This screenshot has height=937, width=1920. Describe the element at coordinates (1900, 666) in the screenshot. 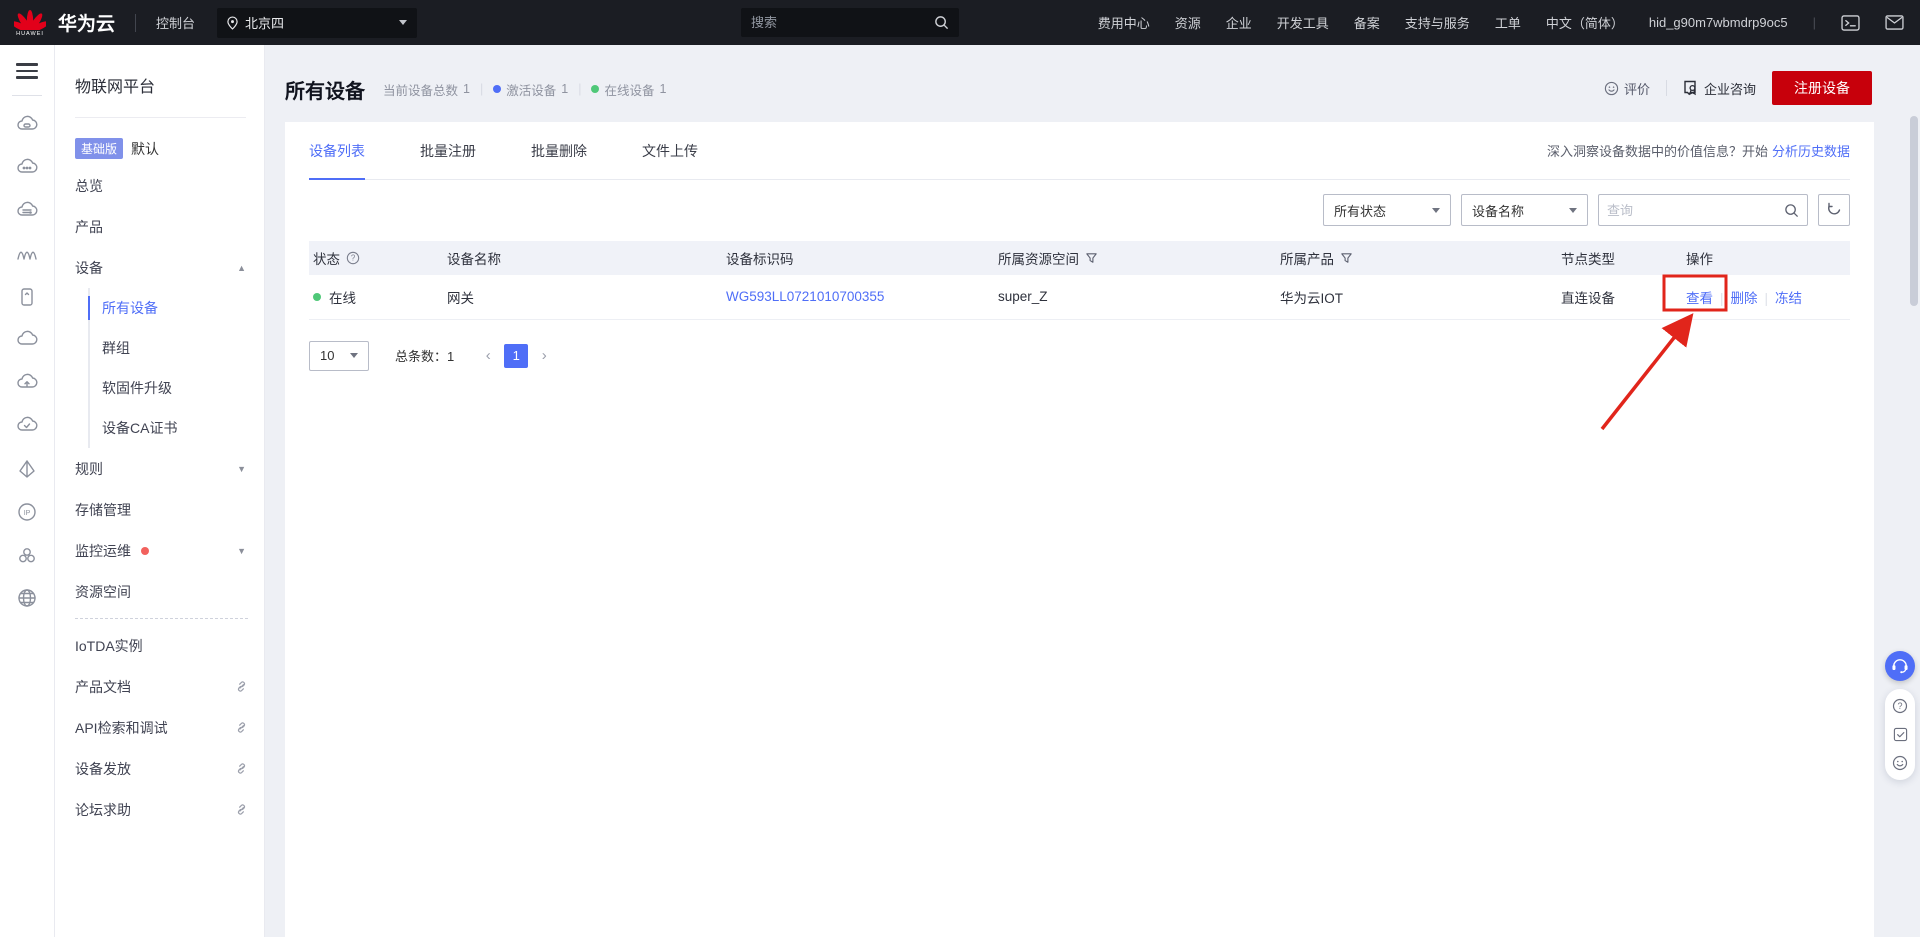

I see `assistant-robot-button` at that location.